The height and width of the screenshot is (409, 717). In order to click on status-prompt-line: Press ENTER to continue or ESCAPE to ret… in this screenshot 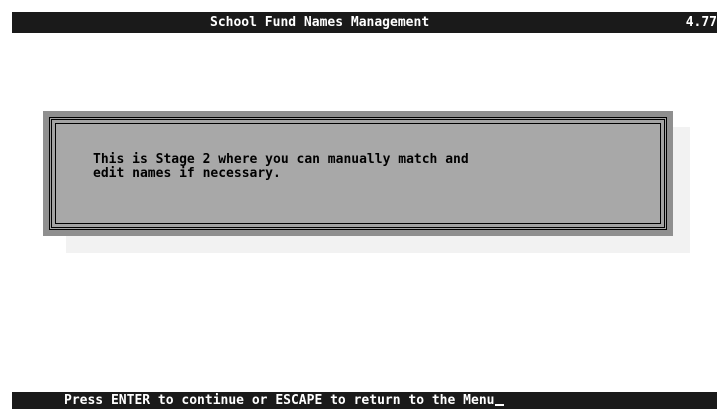, I will do `click(284, 400)`.